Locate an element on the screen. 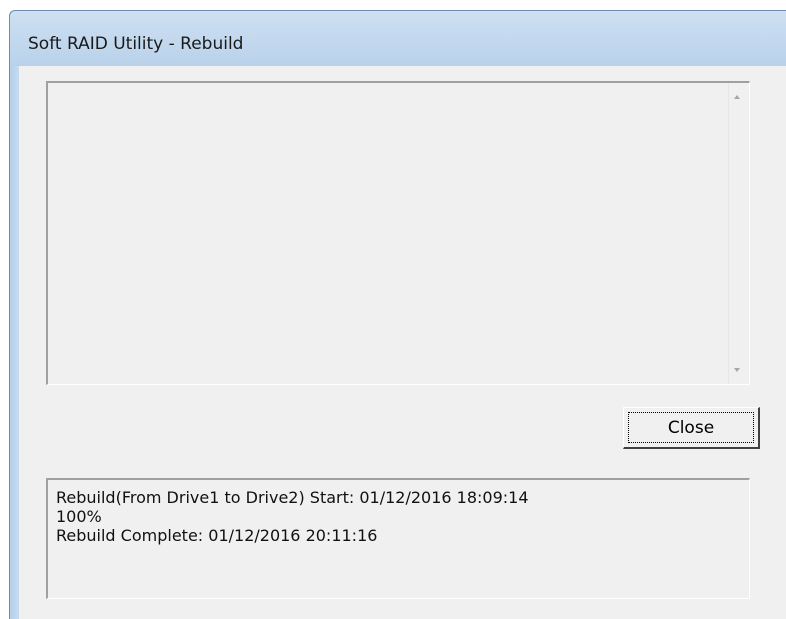  close-button-label: Close is located at coordinates (691, 427).